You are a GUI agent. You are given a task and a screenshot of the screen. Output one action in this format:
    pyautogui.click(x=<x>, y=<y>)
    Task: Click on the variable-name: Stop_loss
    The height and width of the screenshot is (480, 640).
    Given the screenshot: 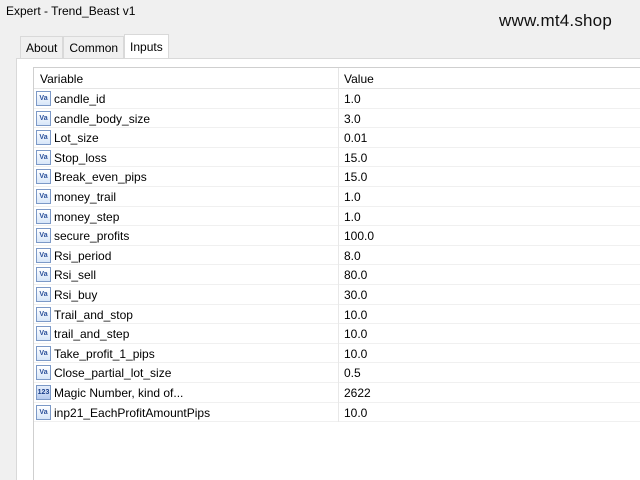 What is the action you would take?
    pyautogui.click(x=80, y=157)
    